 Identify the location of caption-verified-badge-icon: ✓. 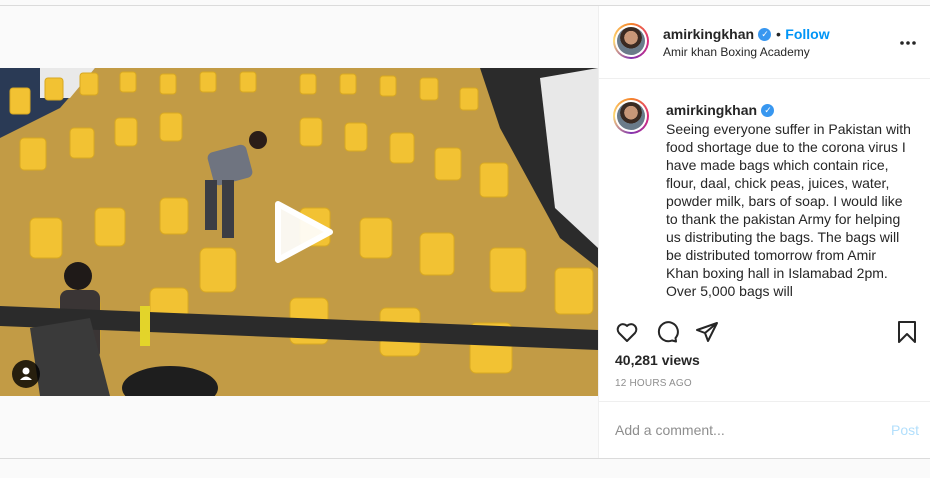
(768, 111).